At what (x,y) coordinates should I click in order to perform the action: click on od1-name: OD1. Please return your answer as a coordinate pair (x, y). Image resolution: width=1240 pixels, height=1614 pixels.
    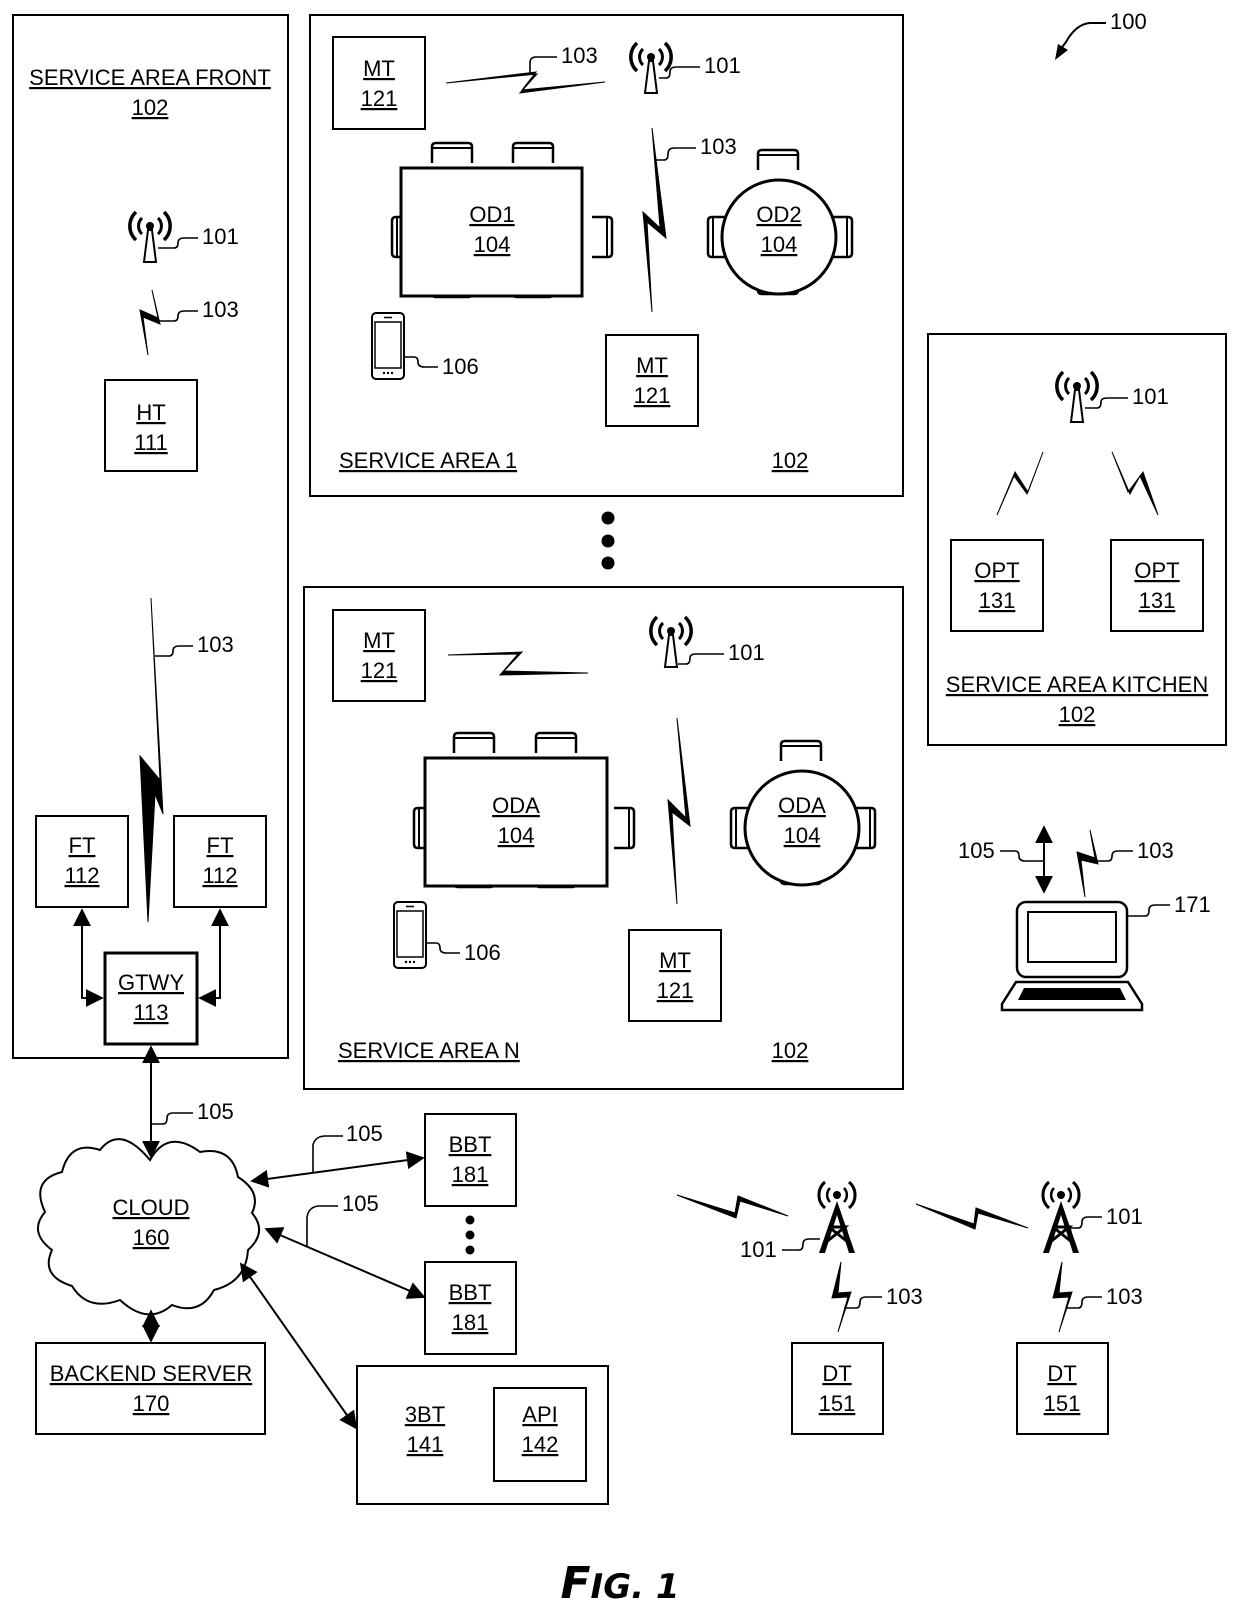
    Looking at the image, I should click on (491, 214).